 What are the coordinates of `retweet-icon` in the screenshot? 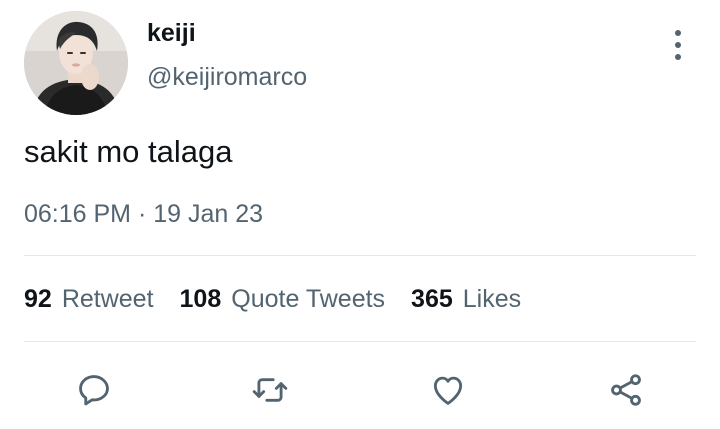 It's located at (270, 390).